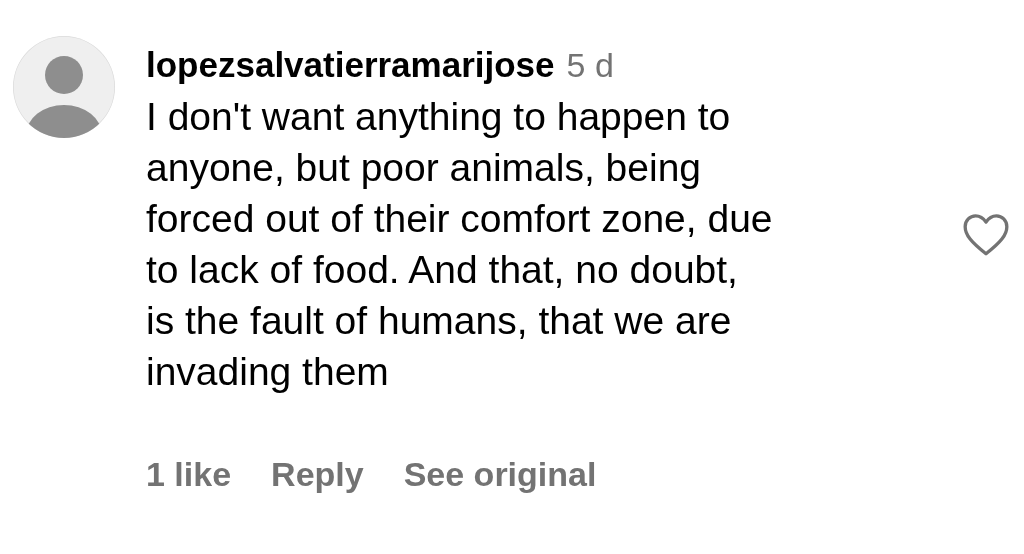 The width and height of the screenshot is (1024, 554). I want to click on like-heart-icon, so click(986, 234).